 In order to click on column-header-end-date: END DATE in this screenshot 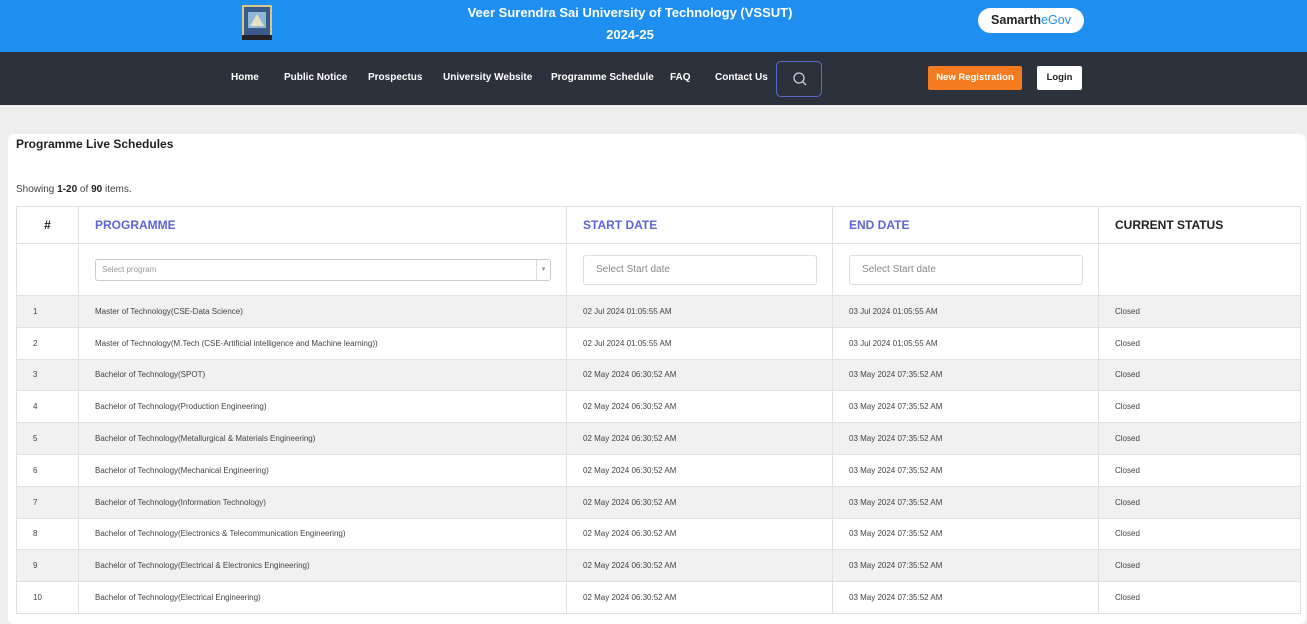, I will do `click(965, 225)`.